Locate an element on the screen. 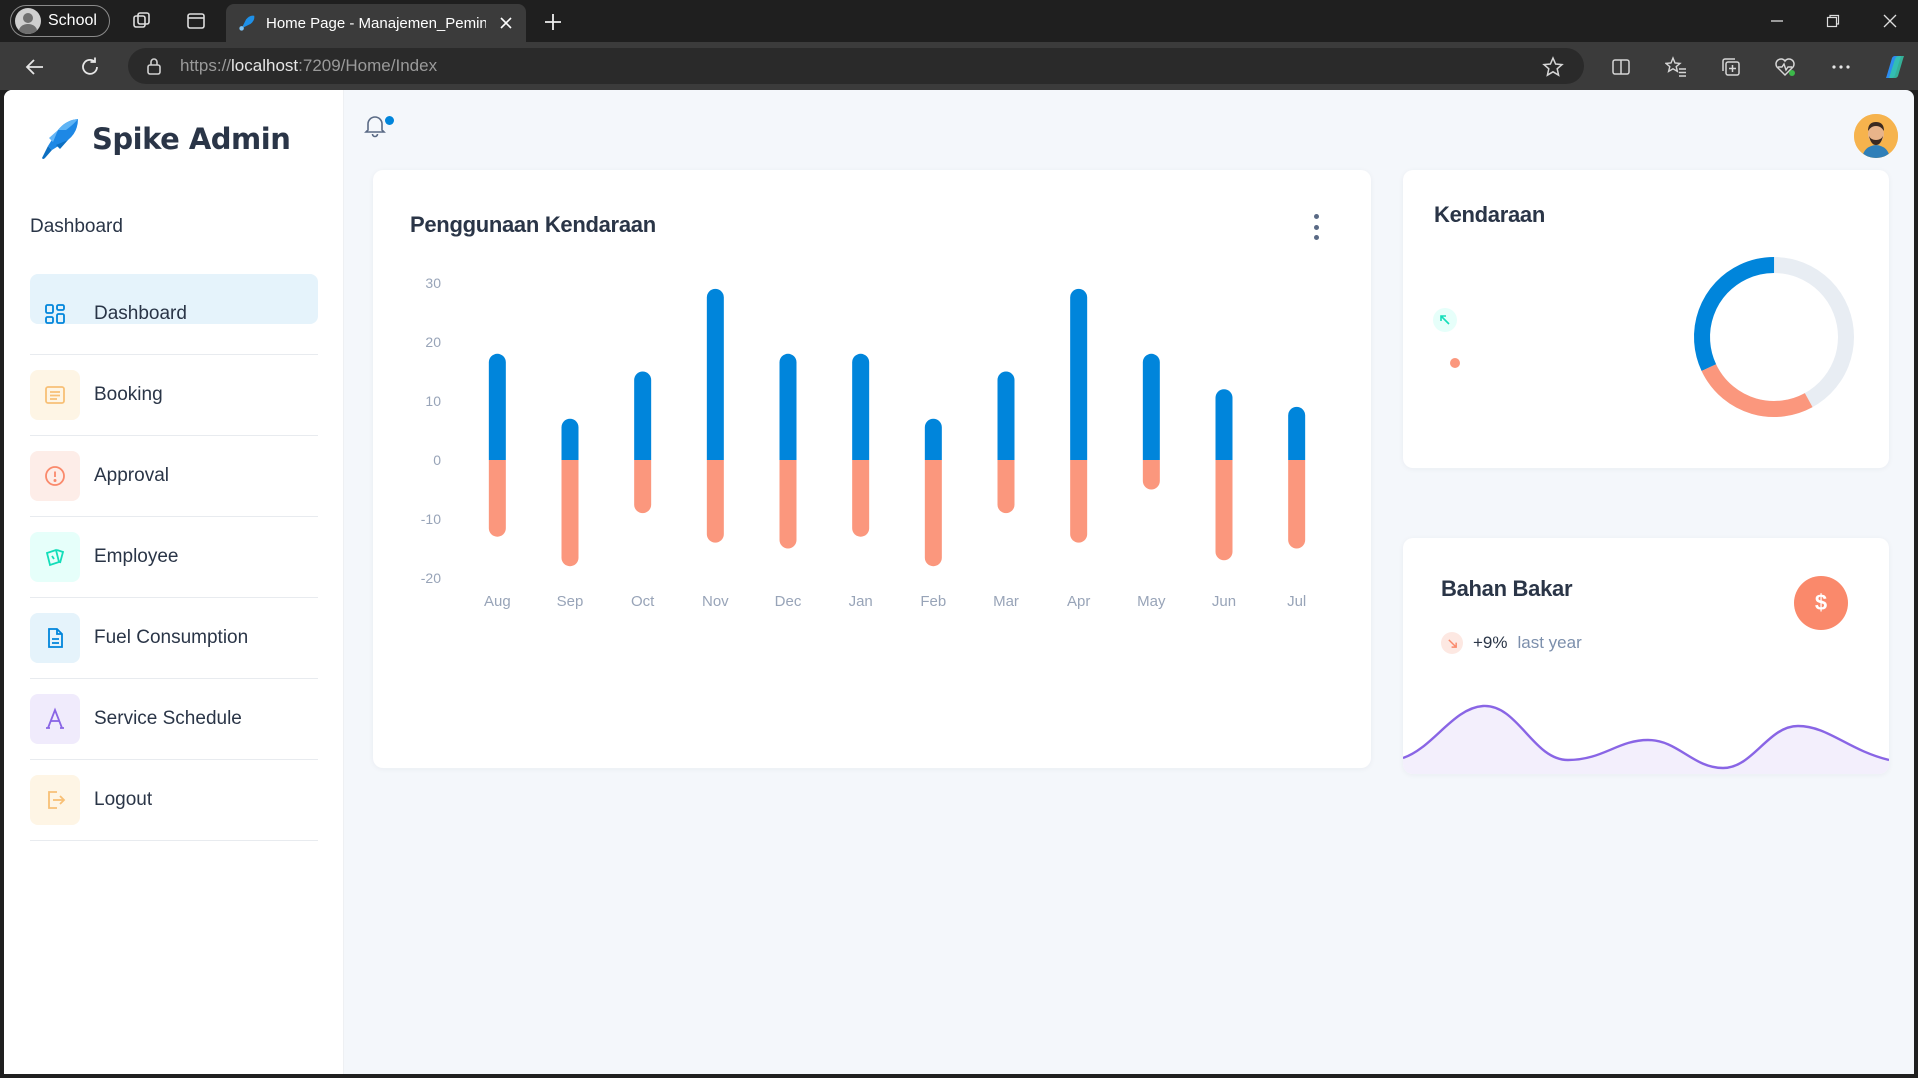 The width and height of the screenshot is (1918, 1078). x-tick-label: Jun is located at coordinates (1224, 601).